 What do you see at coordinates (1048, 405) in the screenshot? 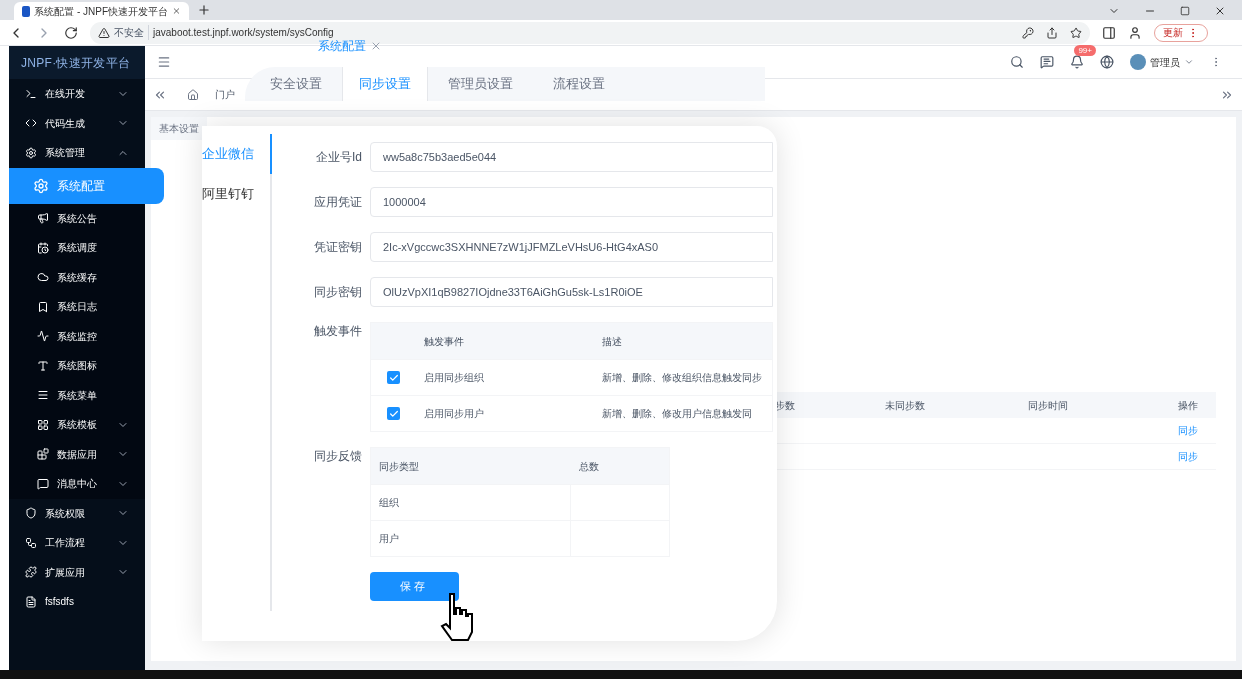
I see `column-header: 同步时间` at bounding box center [1048, 405].